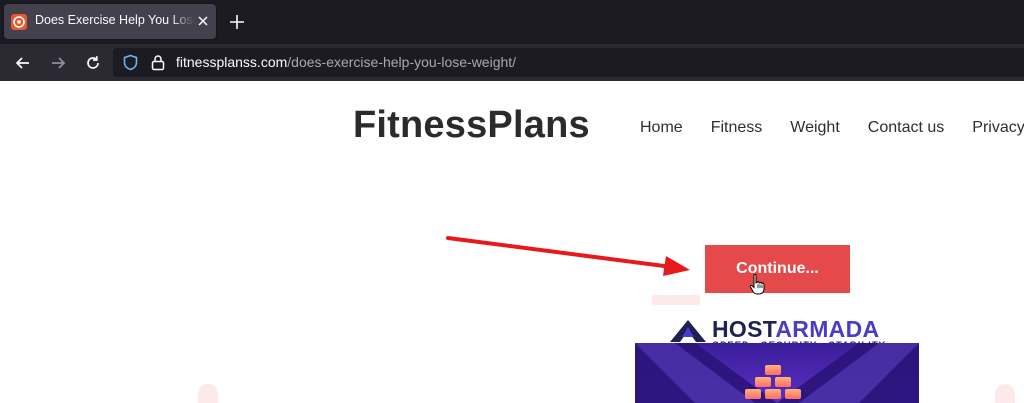  I want to click on forward-arrow-icon, so click(58, 63).